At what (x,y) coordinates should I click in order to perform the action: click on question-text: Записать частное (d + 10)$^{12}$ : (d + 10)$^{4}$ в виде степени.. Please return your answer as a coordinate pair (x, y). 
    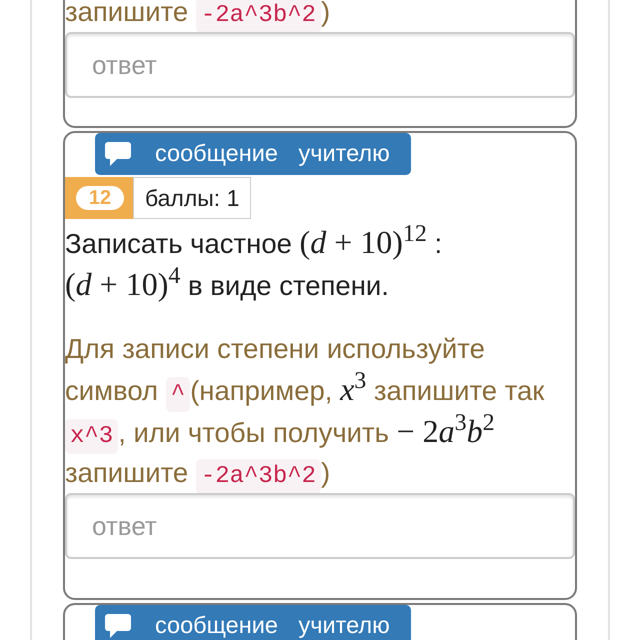
    Looking at the image, I should click on (254, 263).